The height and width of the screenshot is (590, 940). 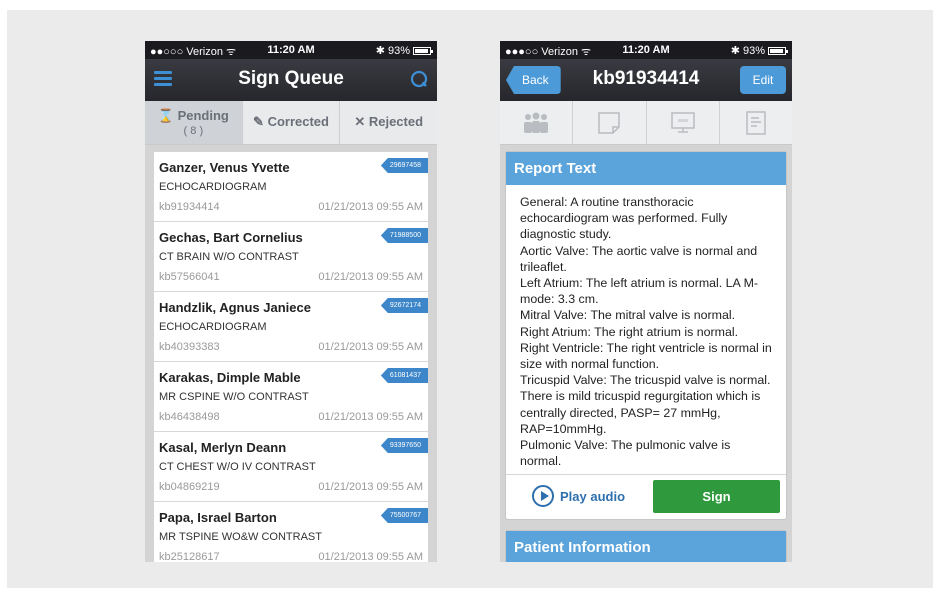 What do you see at coordinates (404, 165) in the screenshot?
I see `id-tag: 29697458` at bounding box center [404, 165].